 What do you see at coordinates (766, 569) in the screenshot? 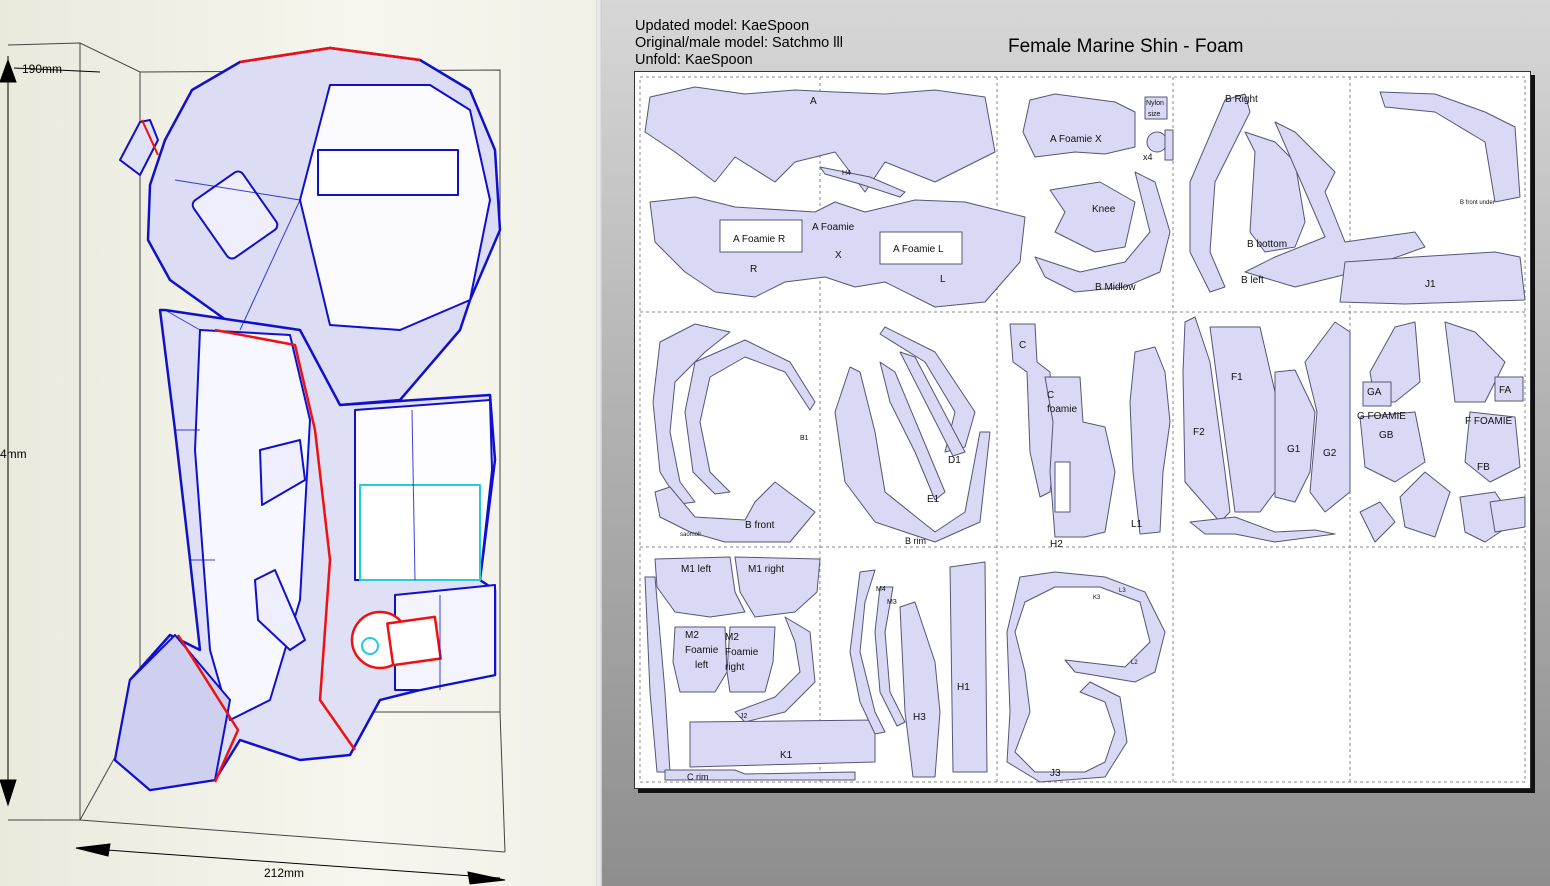
I see `label-m1-right: M1 right` at bounding box center [766, 569].